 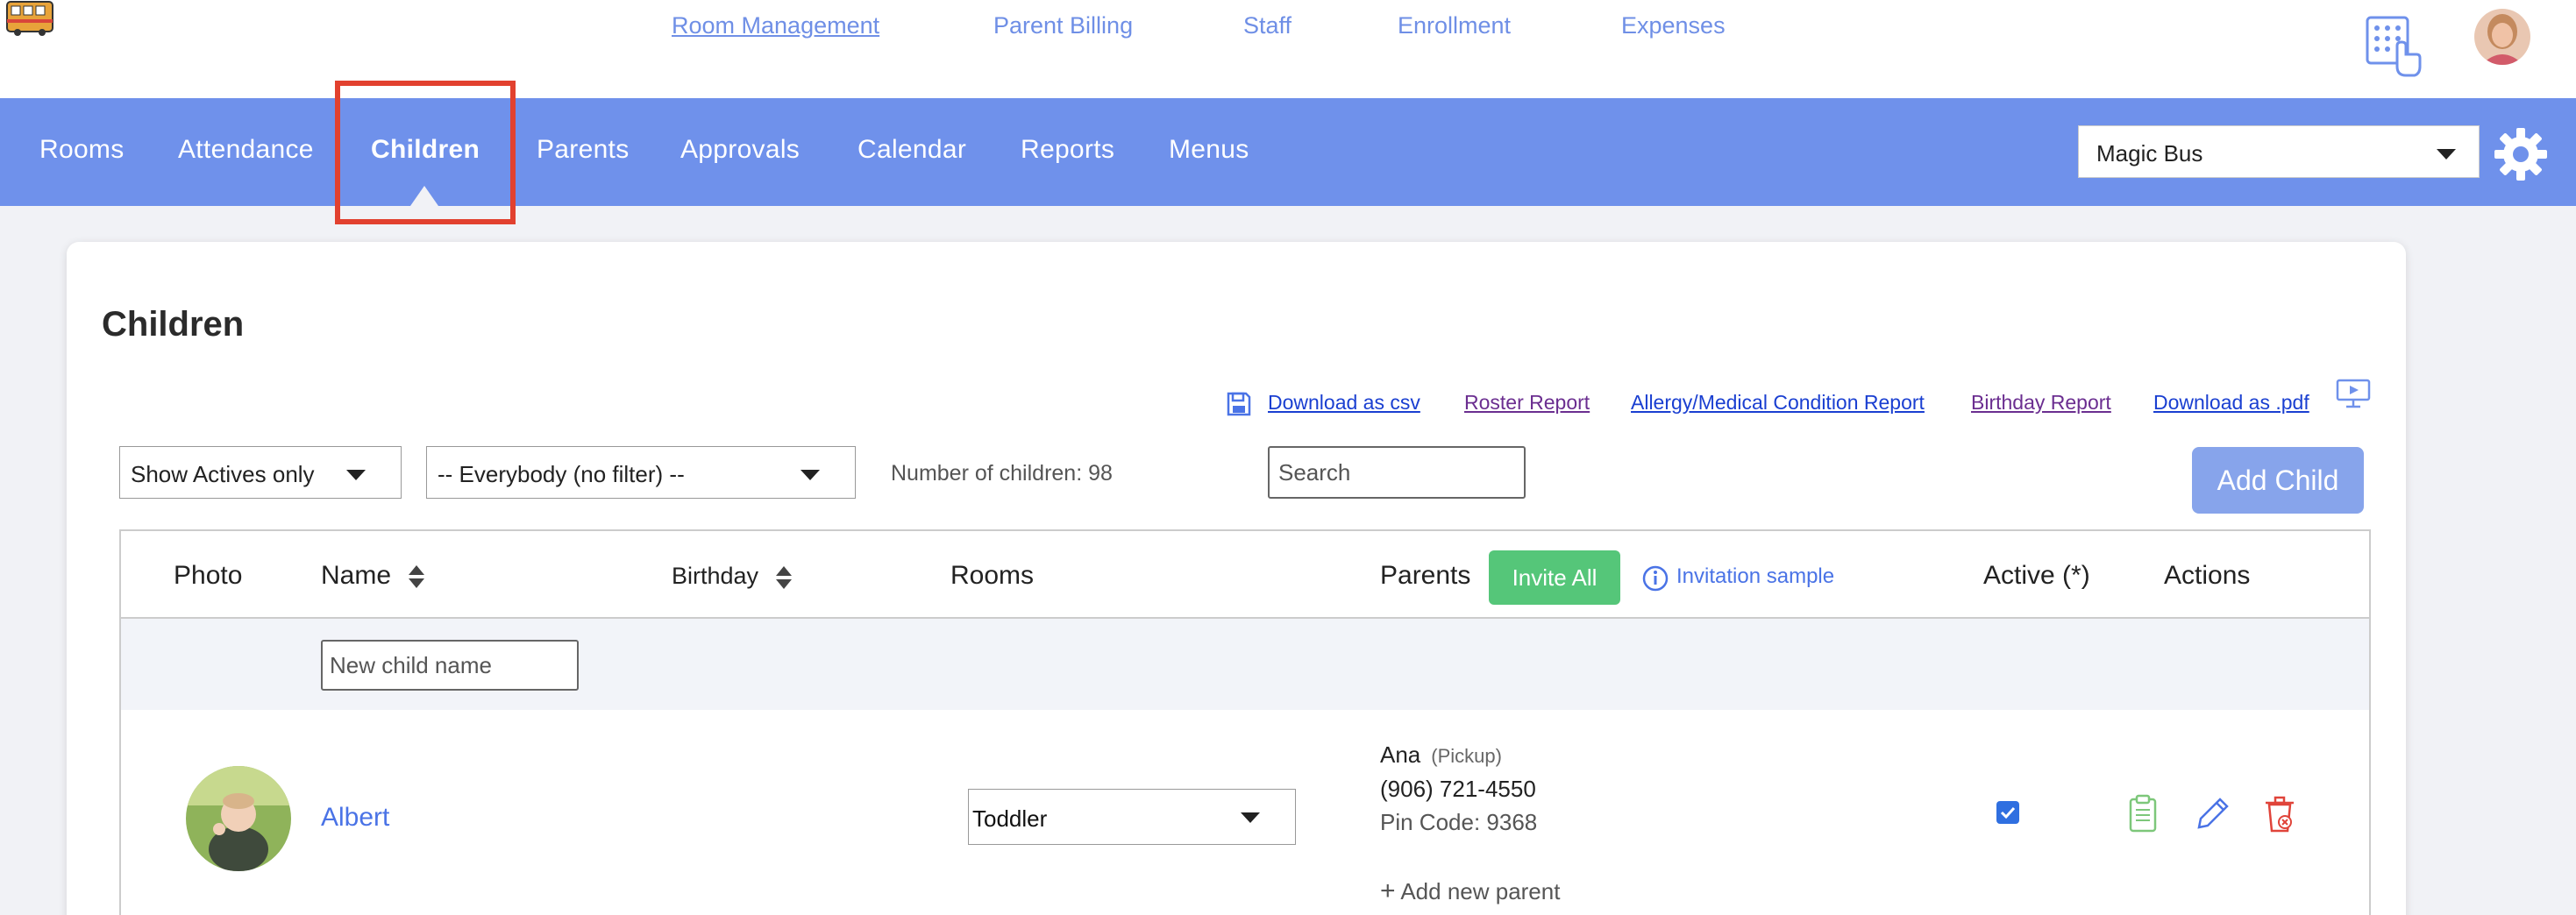 I want to click on nav-attendance: Attendance, so click(x=246, y=150).